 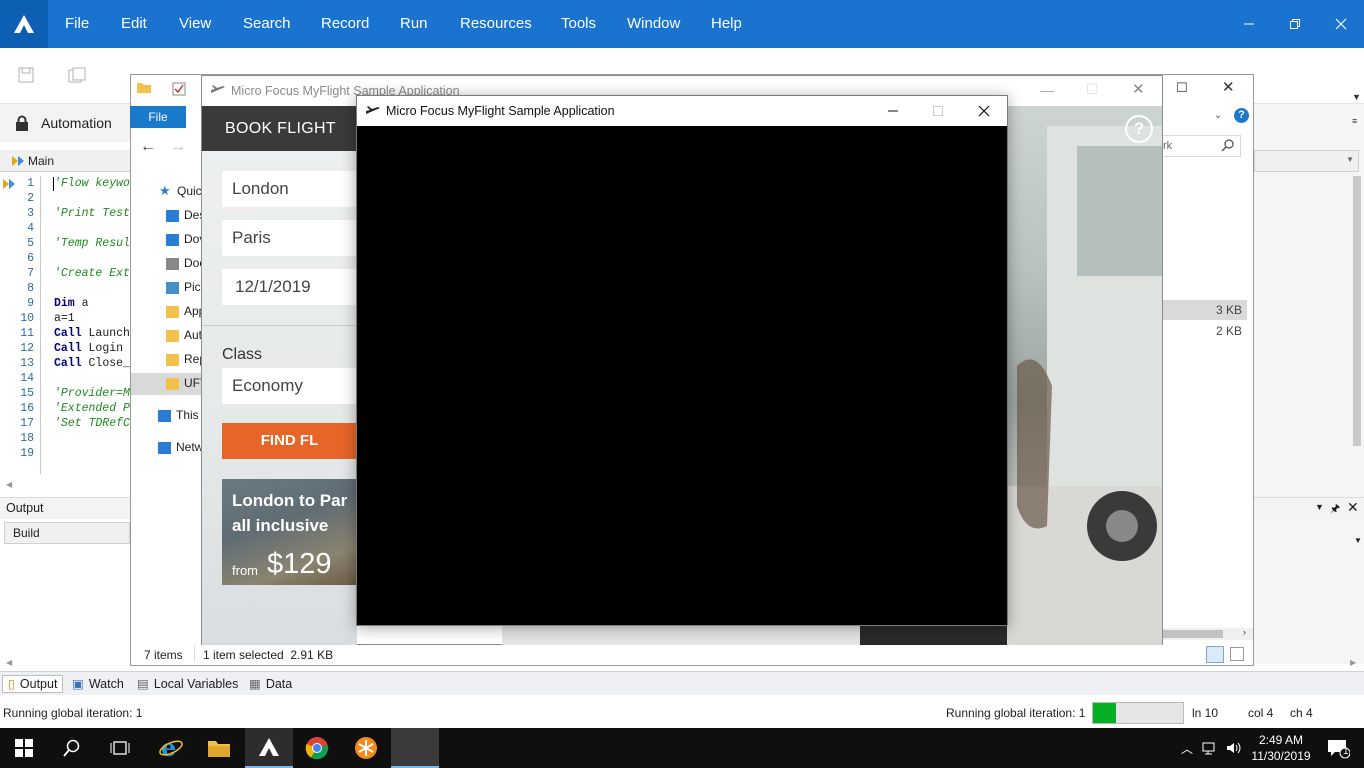 What do you see at coordinates (653, 24) in the screenshot?
I see `menu-window: Window` at bounding box center [653, 24].